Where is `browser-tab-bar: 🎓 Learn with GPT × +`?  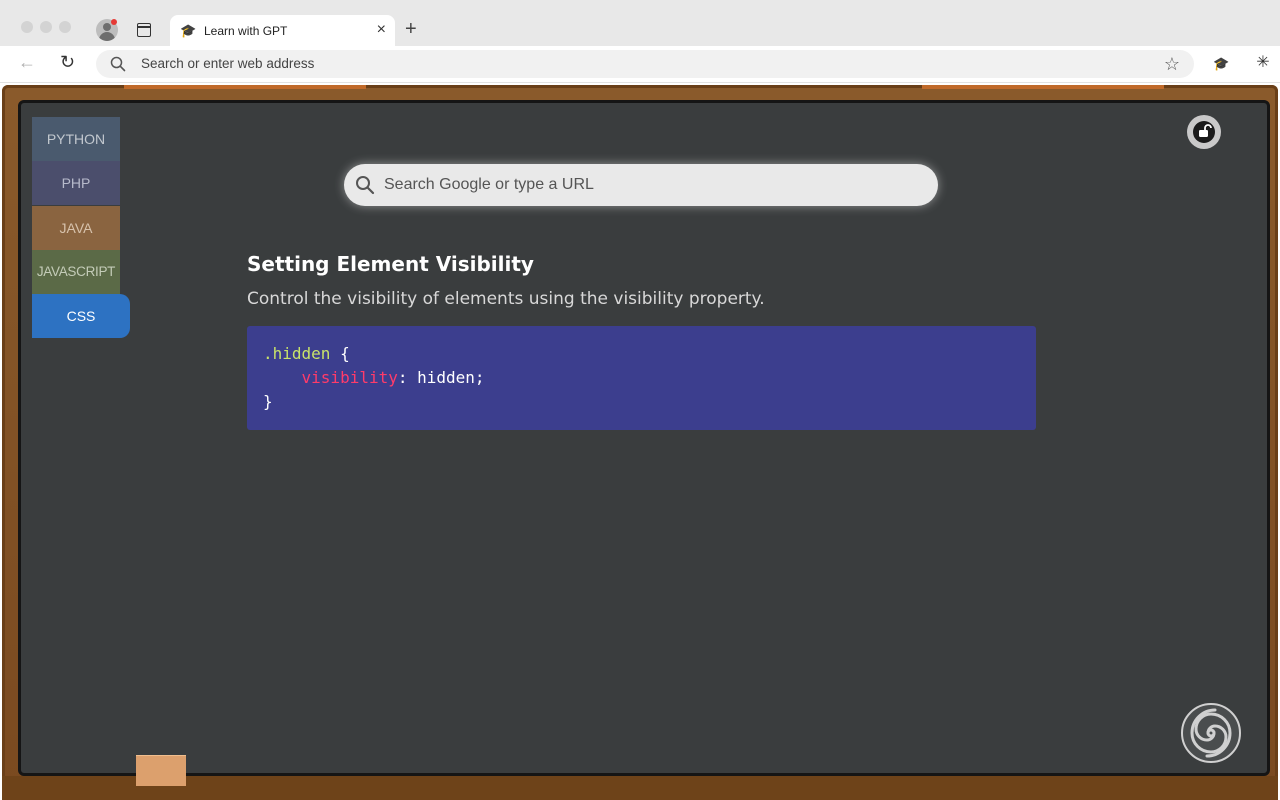 browser-tab-bar: 🎓 Learn with GPT × + is located at coordinates (640, 23).